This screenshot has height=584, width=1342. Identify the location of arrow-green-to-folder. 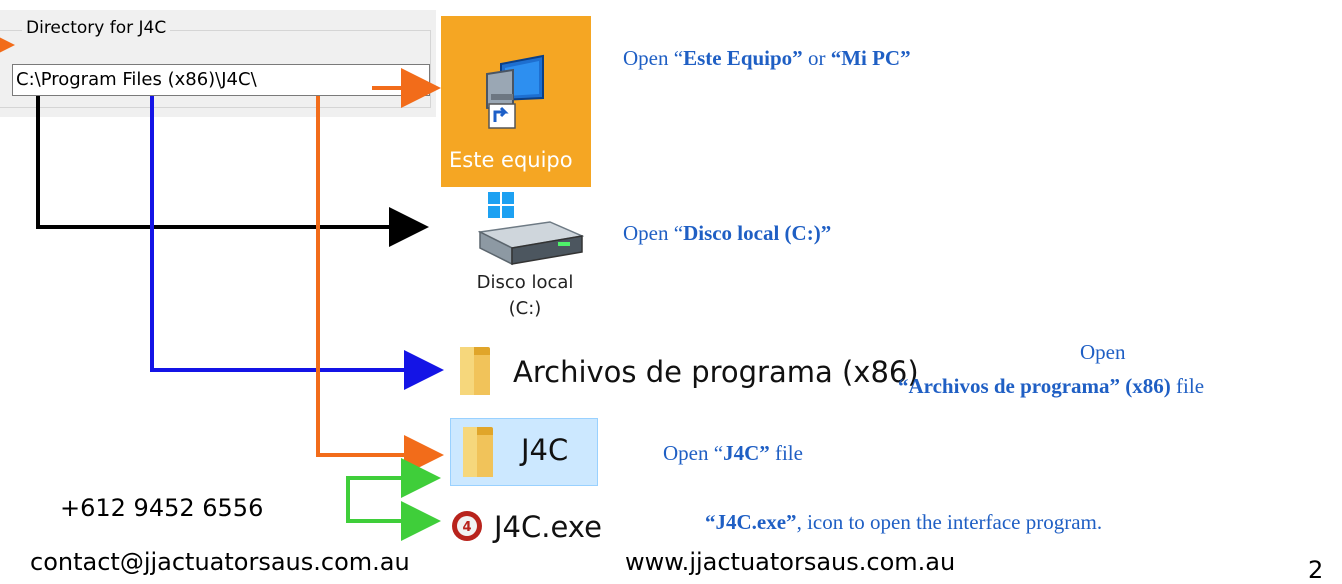
(393, 490).